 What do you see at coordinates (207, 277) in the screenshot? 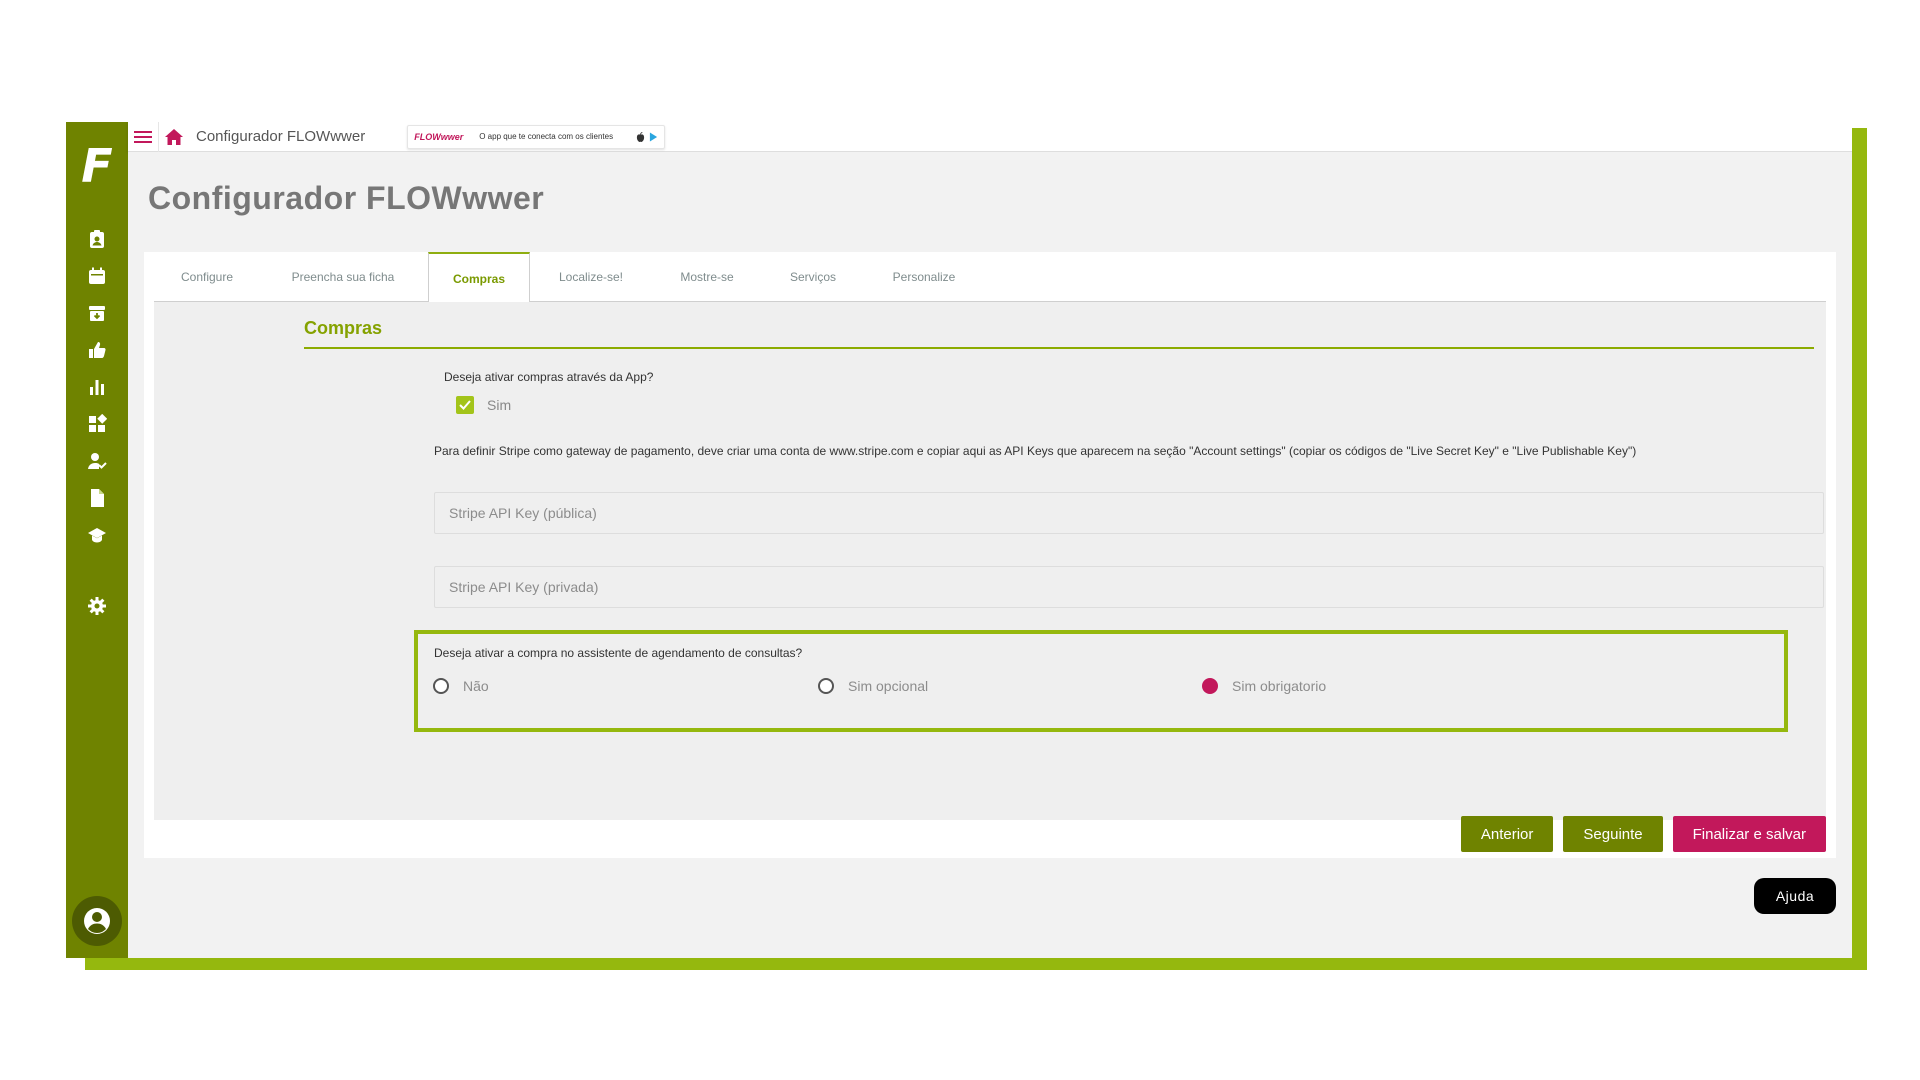
I see `tab-configure: Configure` at bounding box center [207, 277].